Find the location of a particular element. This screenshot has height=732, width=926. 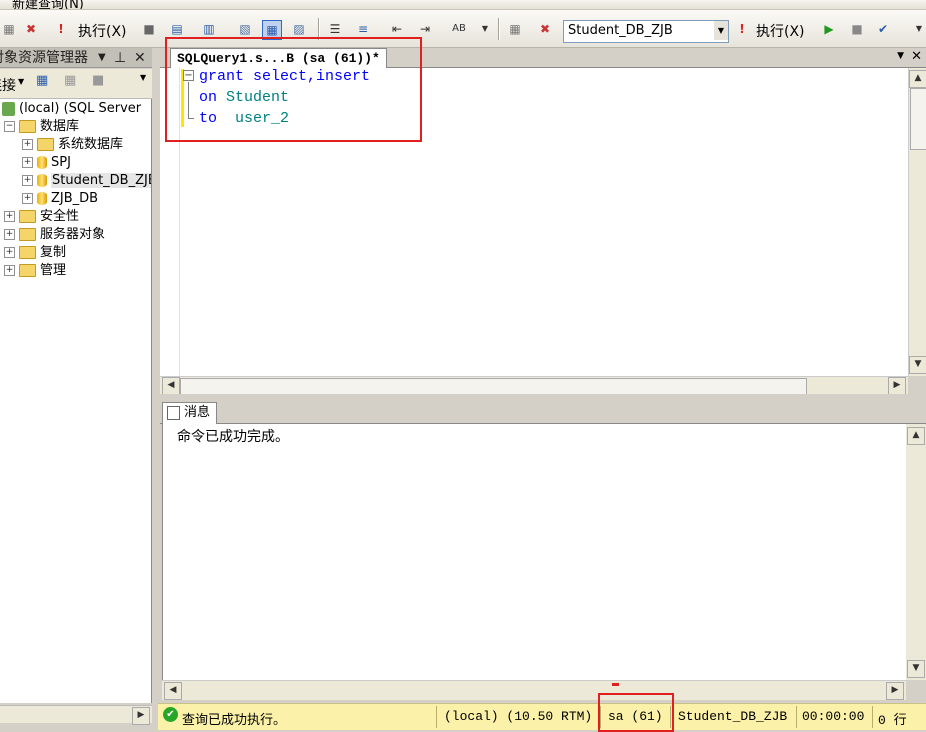

tree-item-databases: − 数据库 is located at coordinates (41, 127).